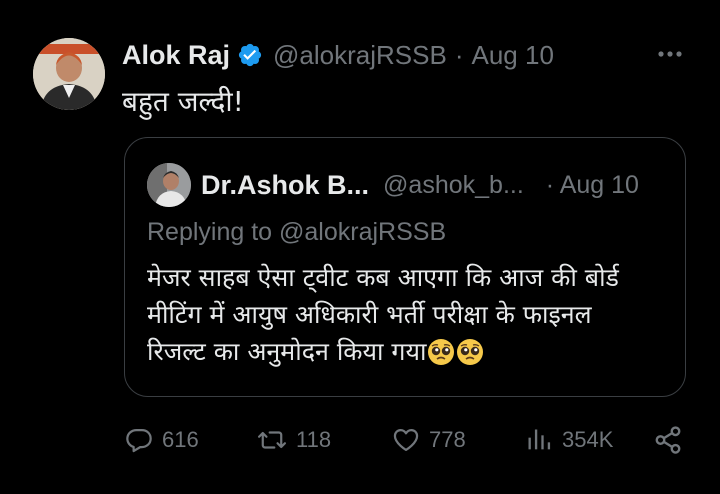 The image size is (720, 494). I want to click on like-count: 778, so click(447, 439).